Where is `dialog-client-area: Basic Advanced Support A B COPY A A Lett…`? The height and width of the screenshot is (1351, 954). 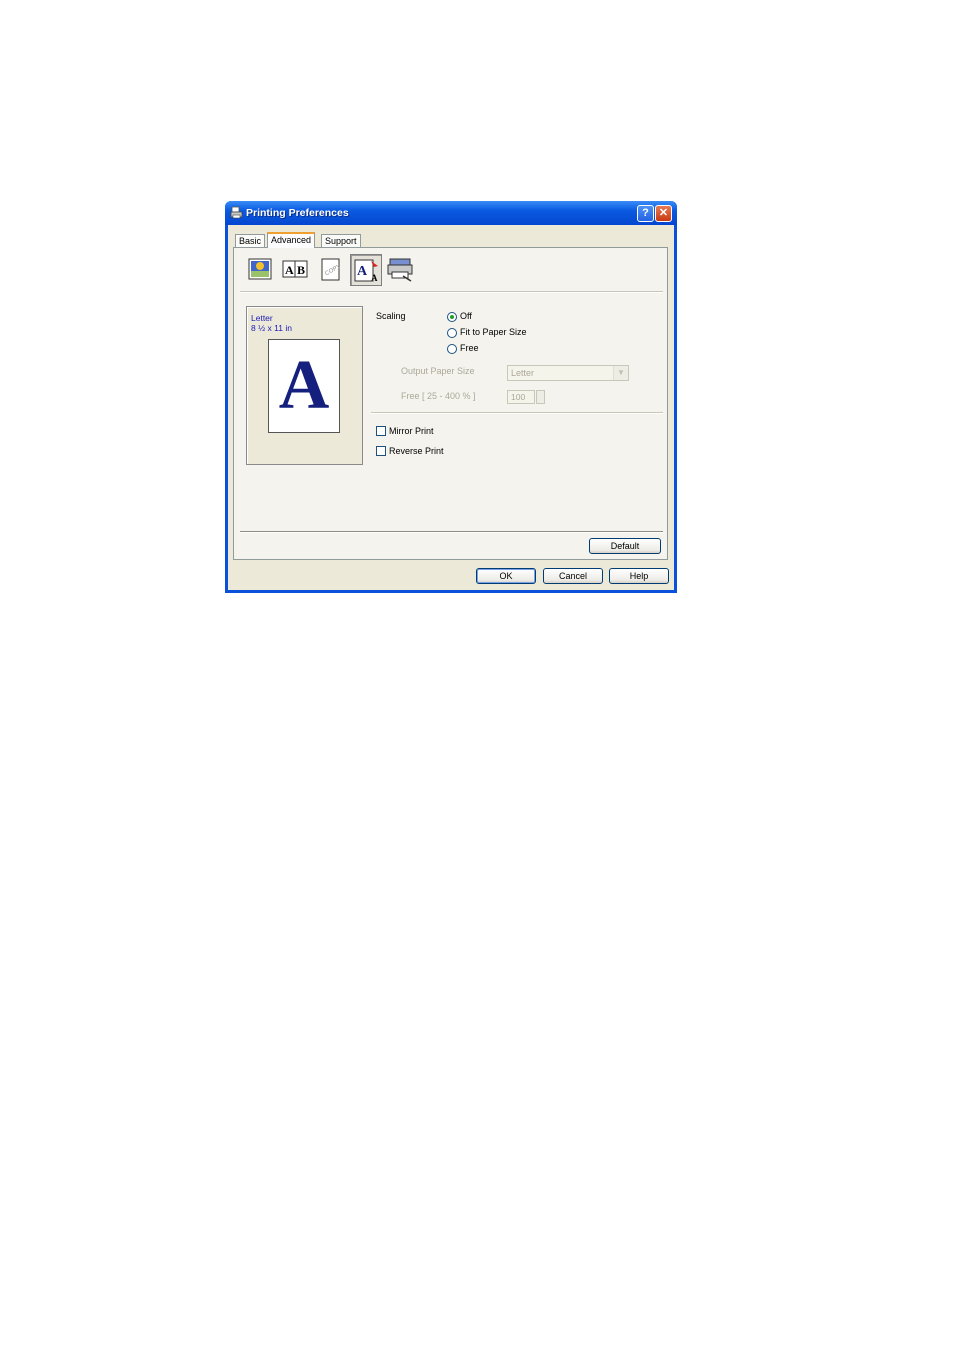 dialog-client-area: Basic Advanced Support A B COPY A A Lett… is located at coordinates (451, 407).